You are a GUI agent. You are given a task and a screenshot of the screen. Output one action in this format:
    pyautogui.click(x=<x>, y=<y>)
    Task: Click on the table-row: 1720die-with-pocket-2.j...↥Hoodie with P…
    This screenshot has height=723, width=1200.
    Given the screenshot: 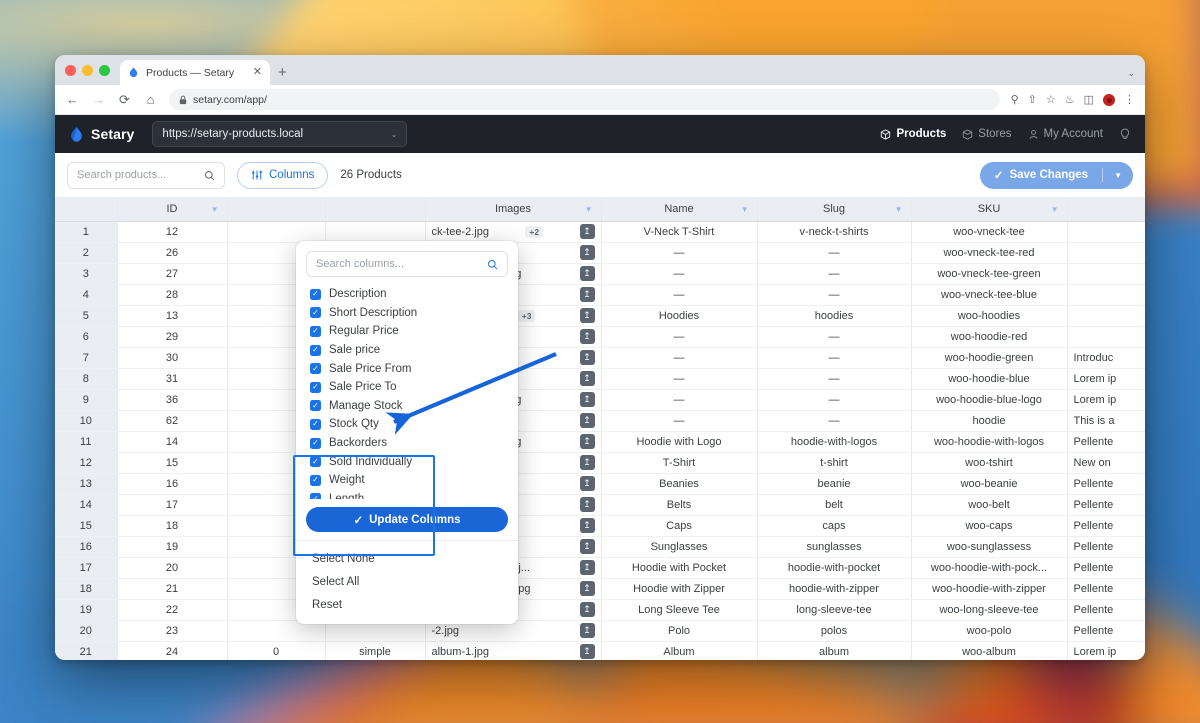 What is the action you would take?
    pyautogui.click(x=600, y=568)
    